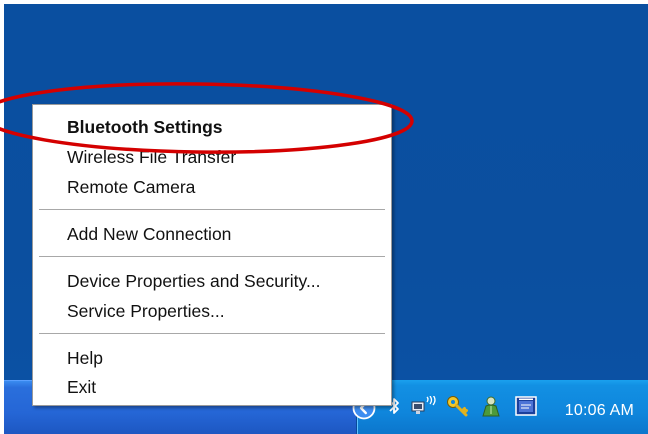 The width and height of the screenshot is (648, 434). What do you see at coordinates (424, 406) in the screenshot?
I see `wireless-network-icon` at bounding box center [424, 406].